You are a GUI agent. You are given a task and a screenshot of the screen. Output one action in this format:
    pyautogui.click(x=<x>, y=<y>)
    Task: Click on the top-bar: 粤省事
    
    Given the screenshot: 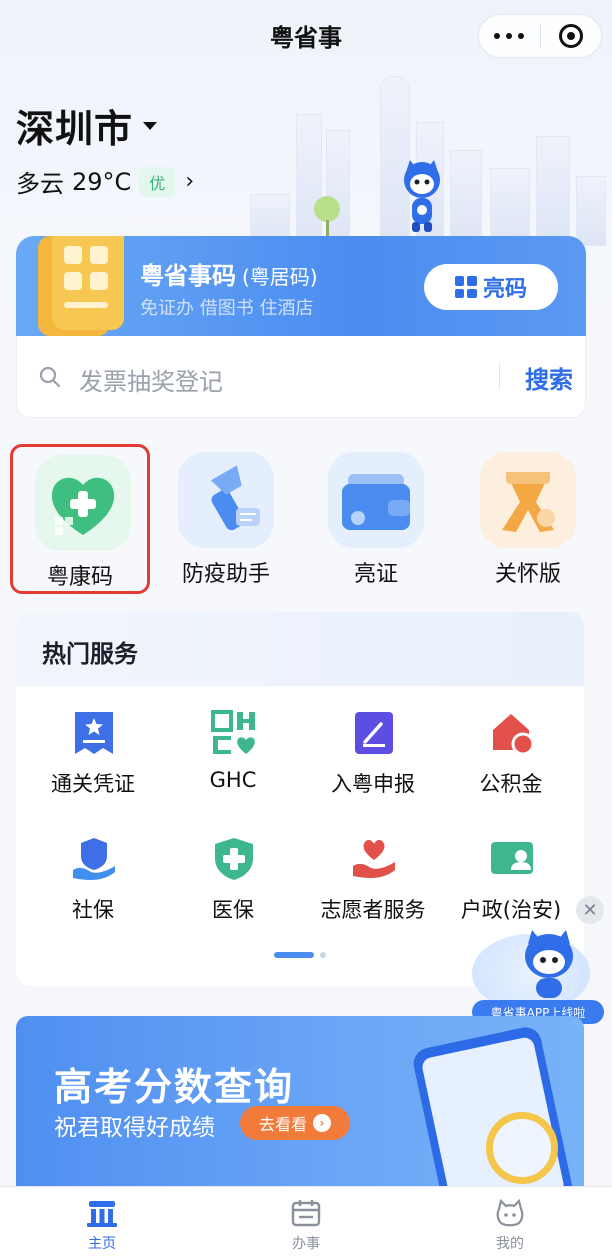 What is the action you would take?
    pyautogui.click(x=306, y=36)
    